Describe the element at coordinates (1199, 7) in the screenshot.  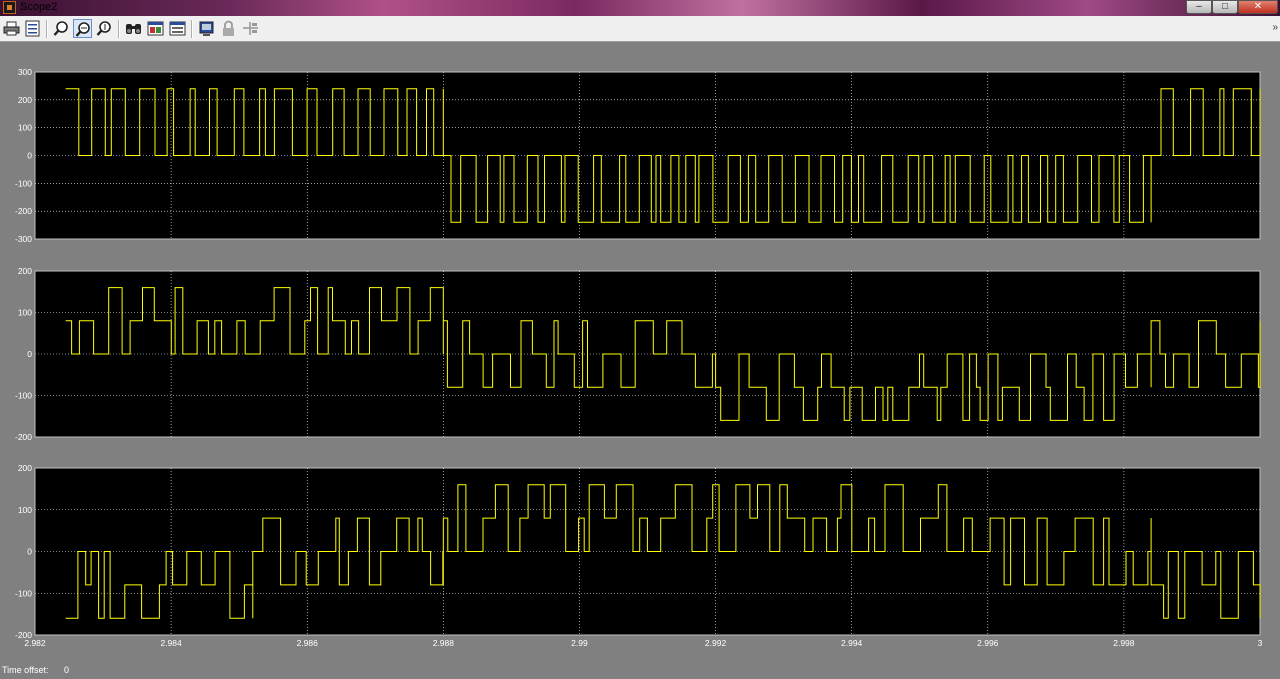
I see `minimize-button: –` at that location.